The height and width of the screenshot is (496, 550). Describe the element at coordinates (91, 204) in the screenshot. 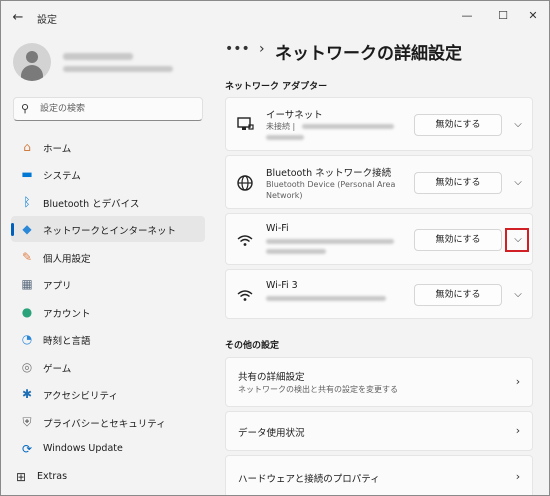

I see `sidebar-item-label: Bluetooth とデバイス` at that location.